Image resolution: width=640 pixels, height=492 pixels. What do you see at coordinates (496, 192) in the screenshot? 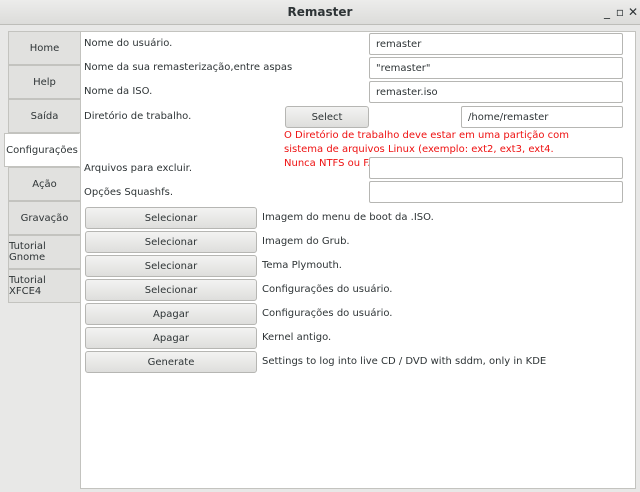
I see `squashfs-input` at bounding box center [496, 192].